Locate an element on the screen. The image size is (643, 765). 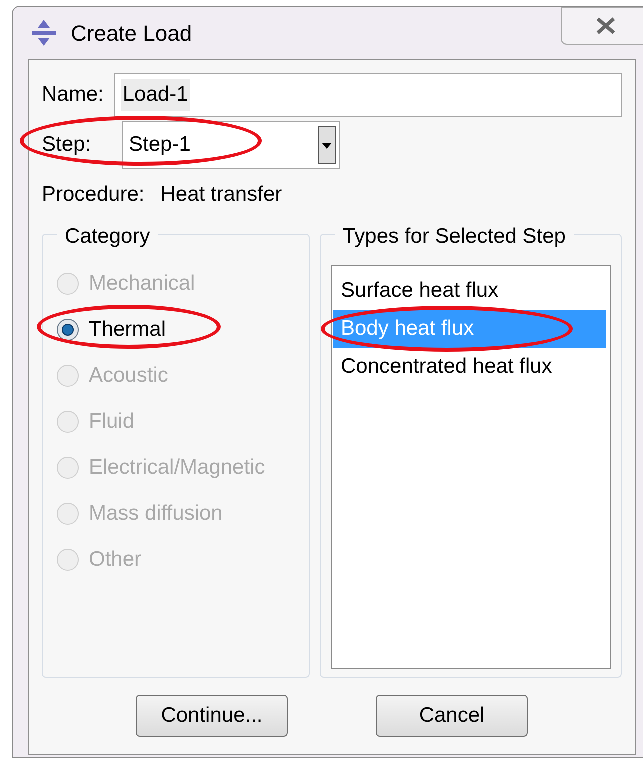
list-item: Concentrated heat flux is located at coordinates (469, 367).